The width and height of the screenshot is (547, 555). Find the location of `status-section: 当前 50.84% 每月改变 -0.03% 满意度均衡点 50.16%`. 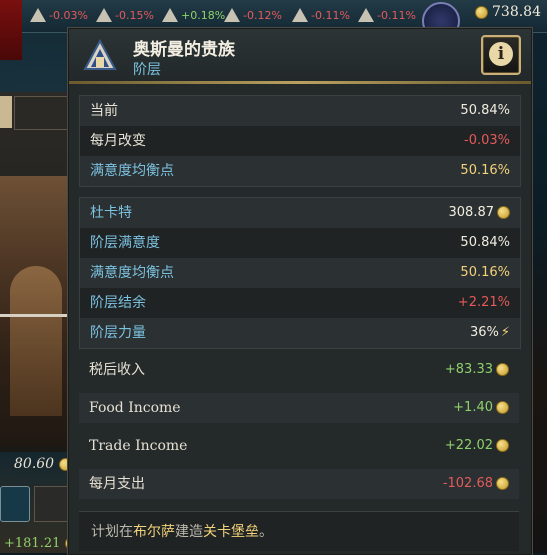

status-section: 当前 50.84% 每月改变 -0.03% 满意度均衡点 50.16% is located at coordinates (300, 141).